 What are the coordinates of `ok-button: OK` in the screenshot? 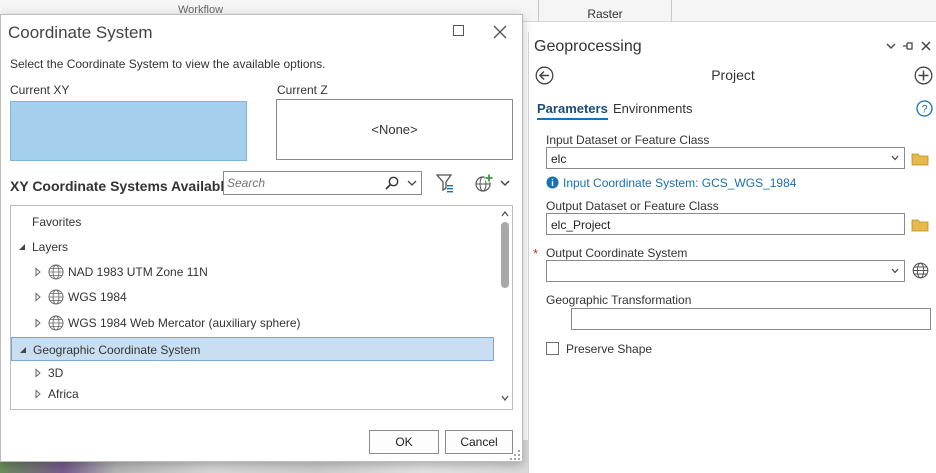 It's located at (404, 442).